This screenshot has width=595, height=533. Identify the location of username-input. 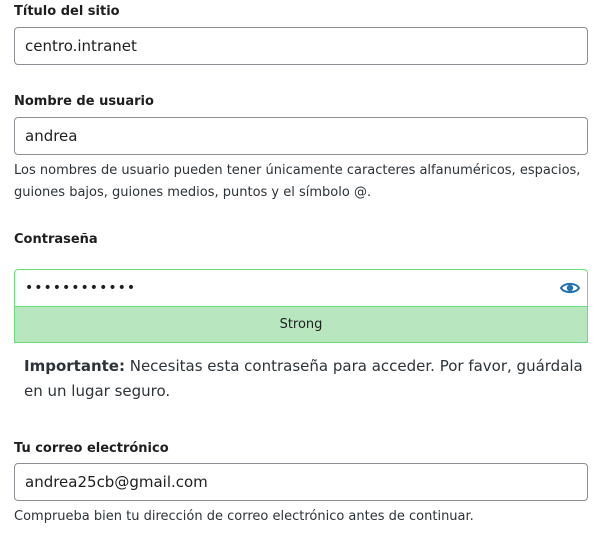
(301, 136).